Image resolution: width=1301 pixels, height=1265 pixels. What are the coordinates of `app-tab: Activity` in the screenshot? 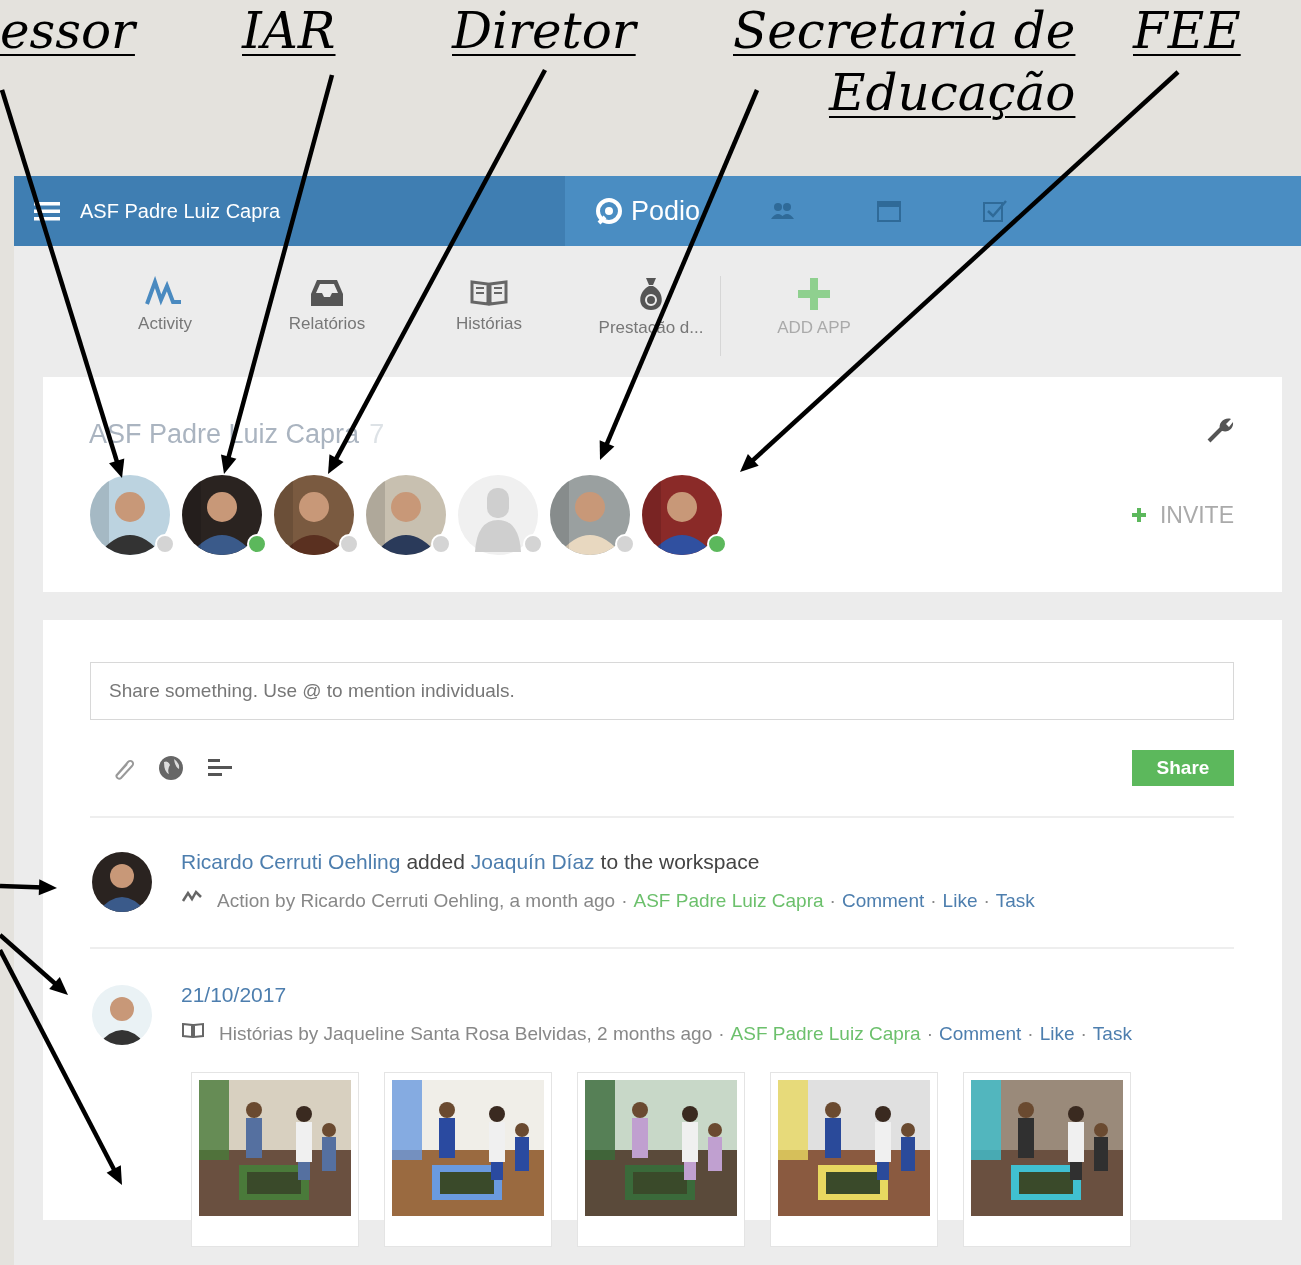 It's located at (165, 305).